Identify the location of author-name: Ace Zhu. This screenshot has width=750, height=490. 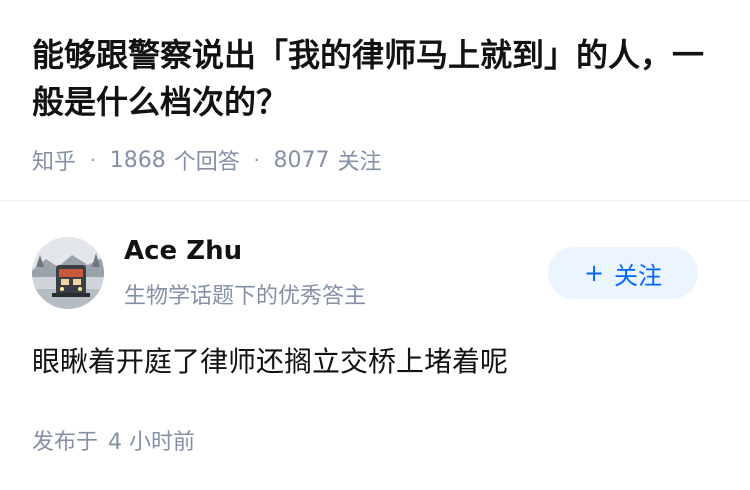
(183, 251).